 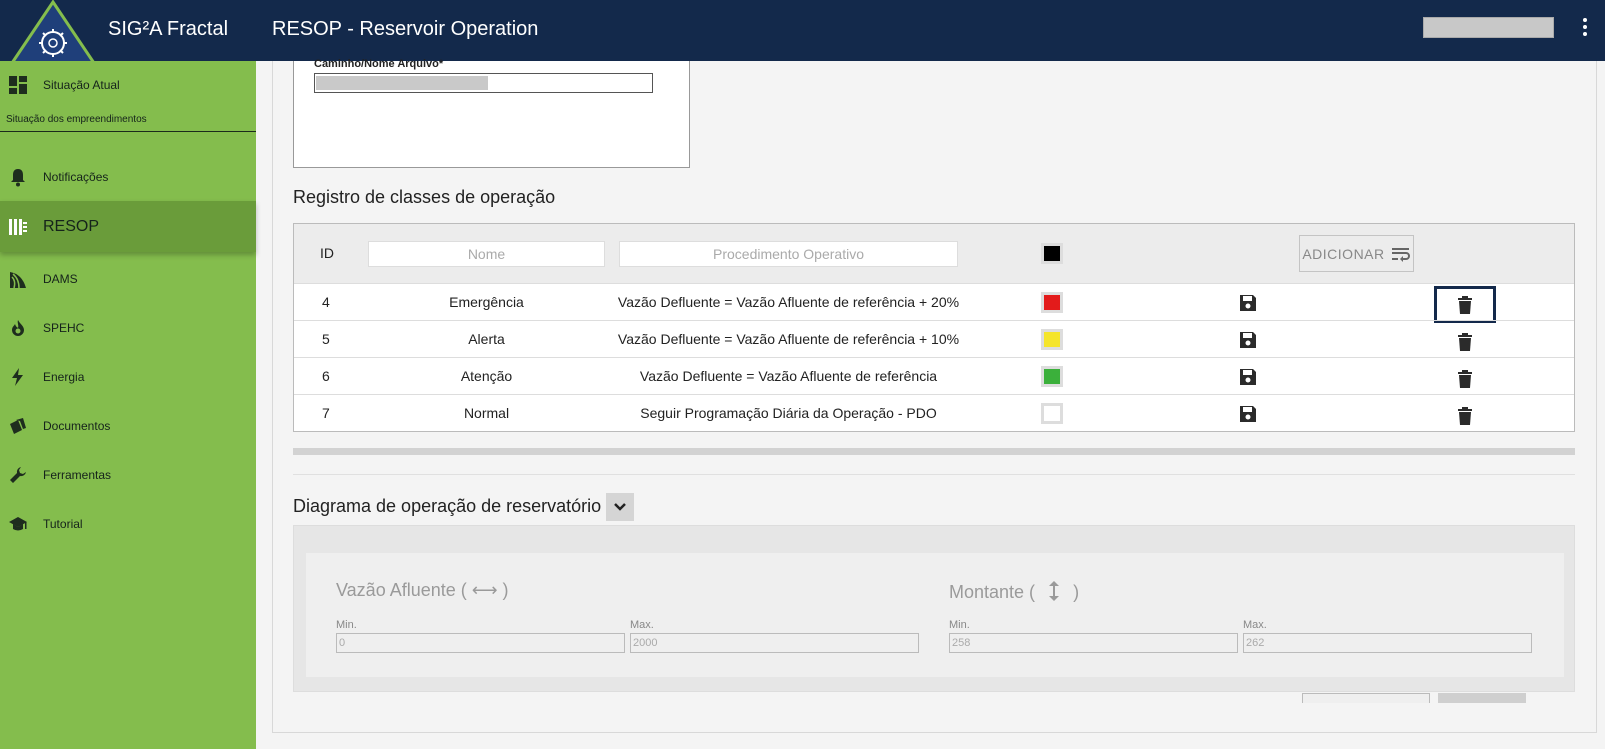 What do you see at coordinates (77, 426) in the screenshot?
I see `sidebar-item-label: Documentos` at bounding box center [77, 426].